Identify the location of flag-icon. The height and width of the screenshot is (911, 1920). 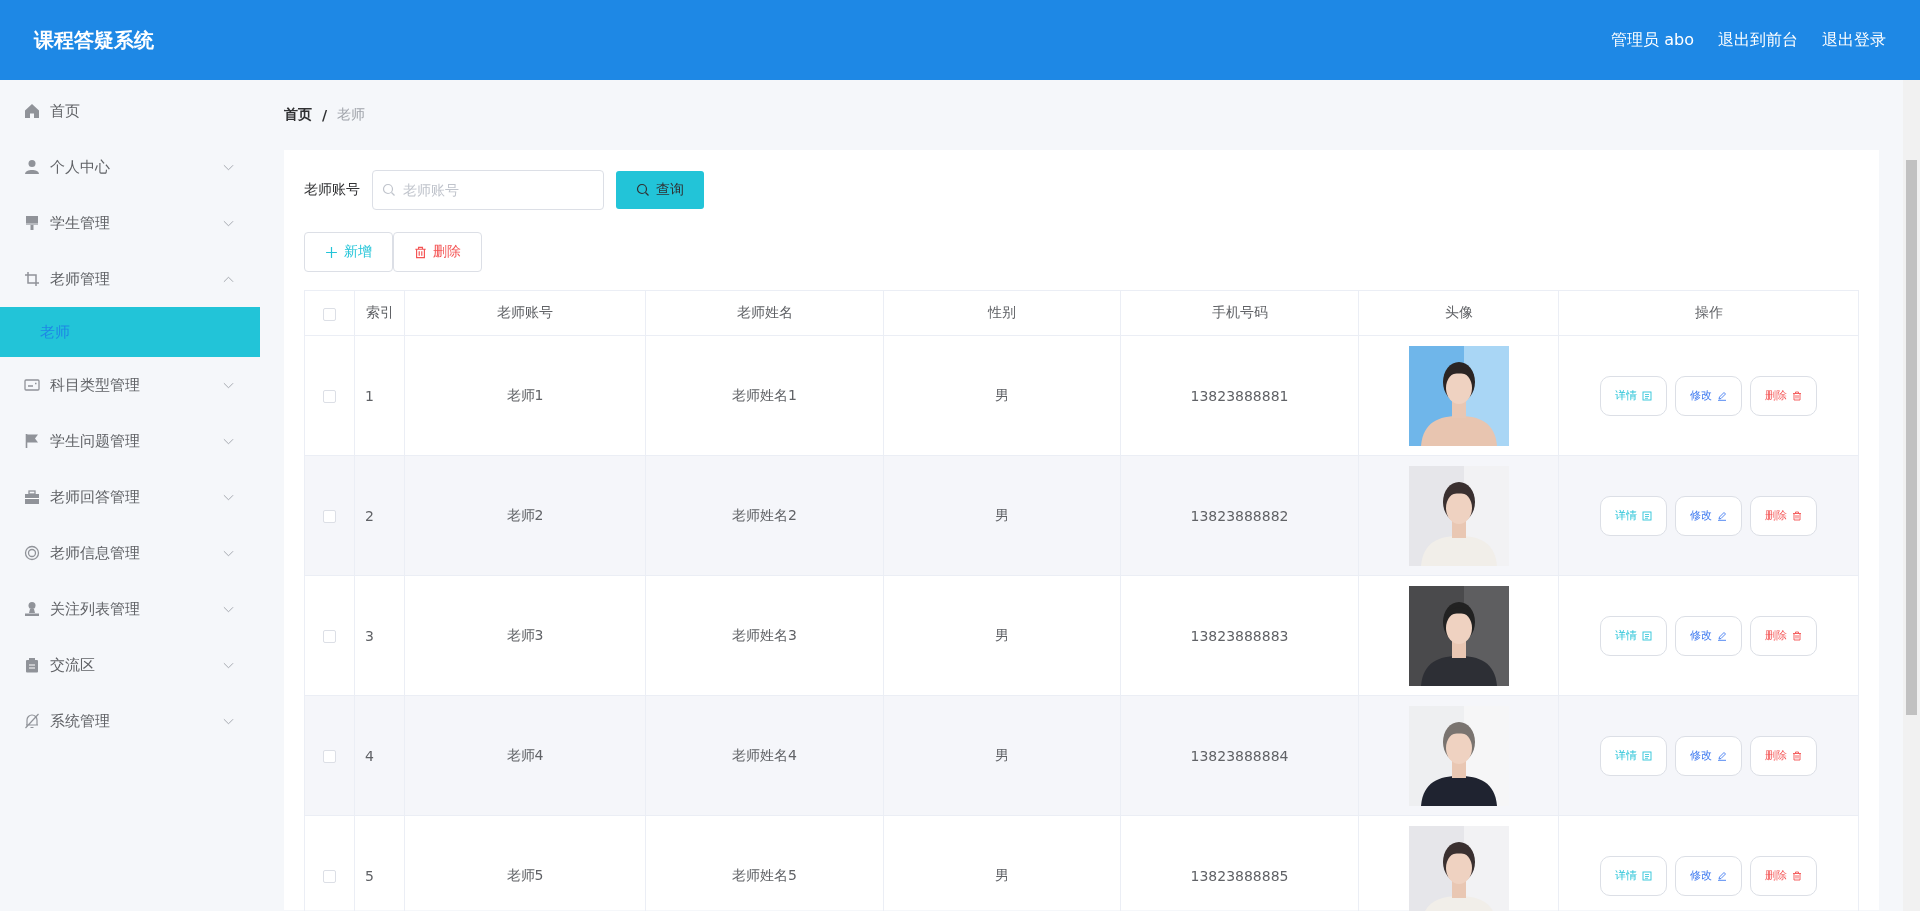
(32, 441).